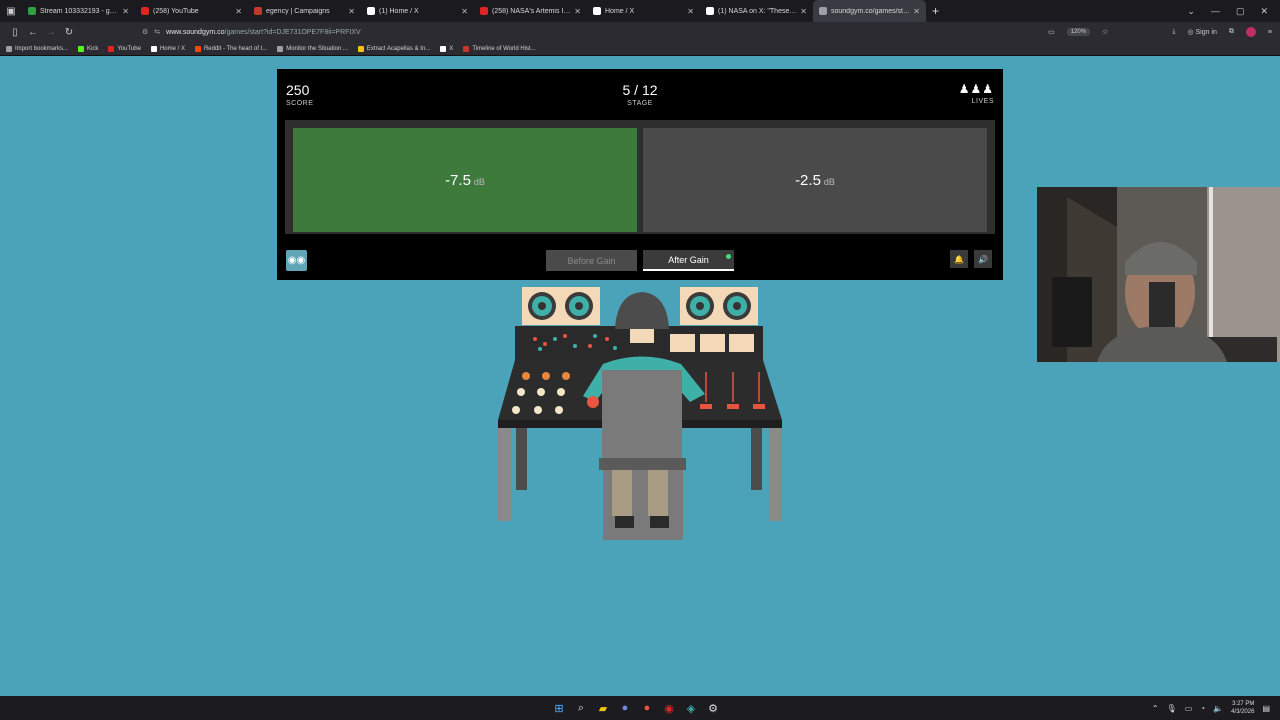  I want to click on bell-icon: 🔔, so click(959, 259).